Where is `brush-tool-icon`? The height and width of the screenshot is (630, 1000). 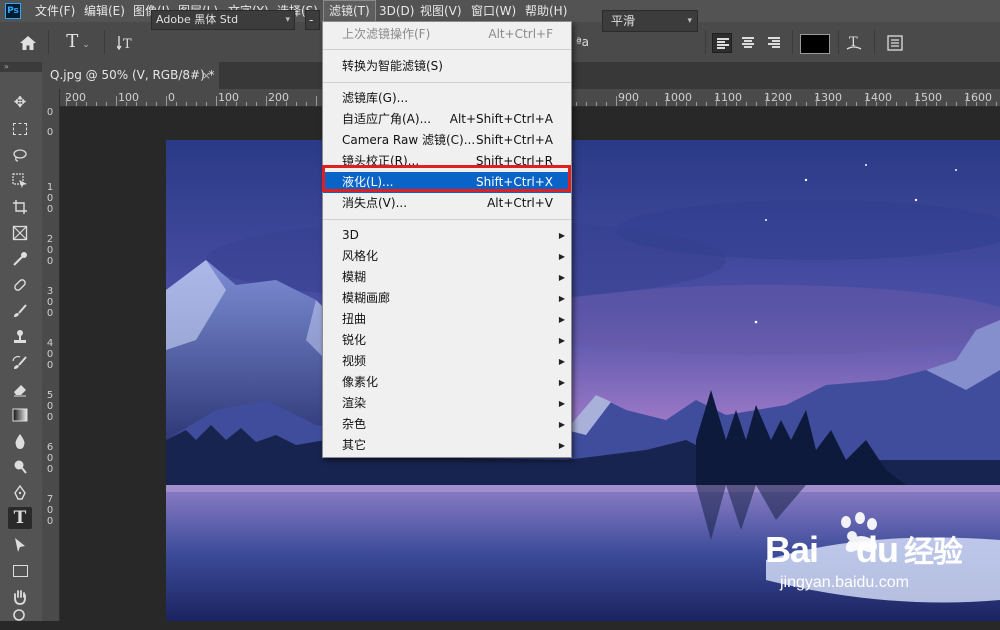
brush-tool-icon is located at coordinates (20, 310).